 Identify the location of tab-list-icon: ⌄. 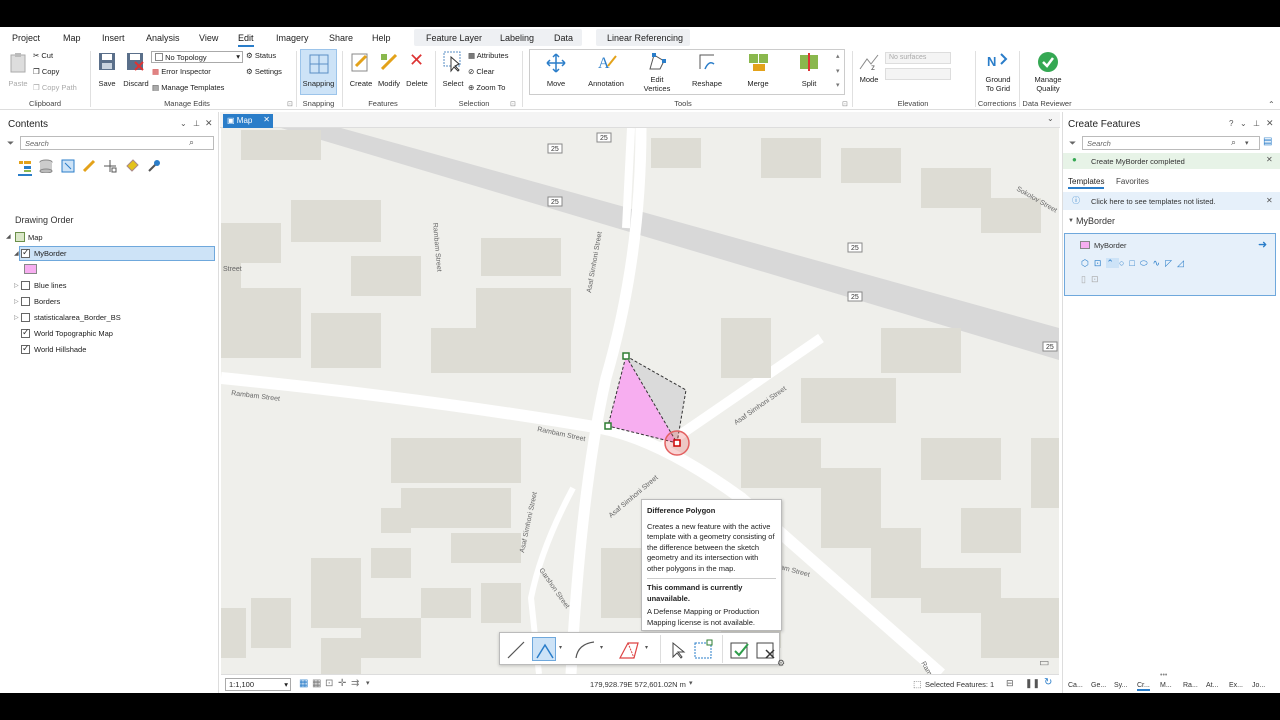
(1050, 118).